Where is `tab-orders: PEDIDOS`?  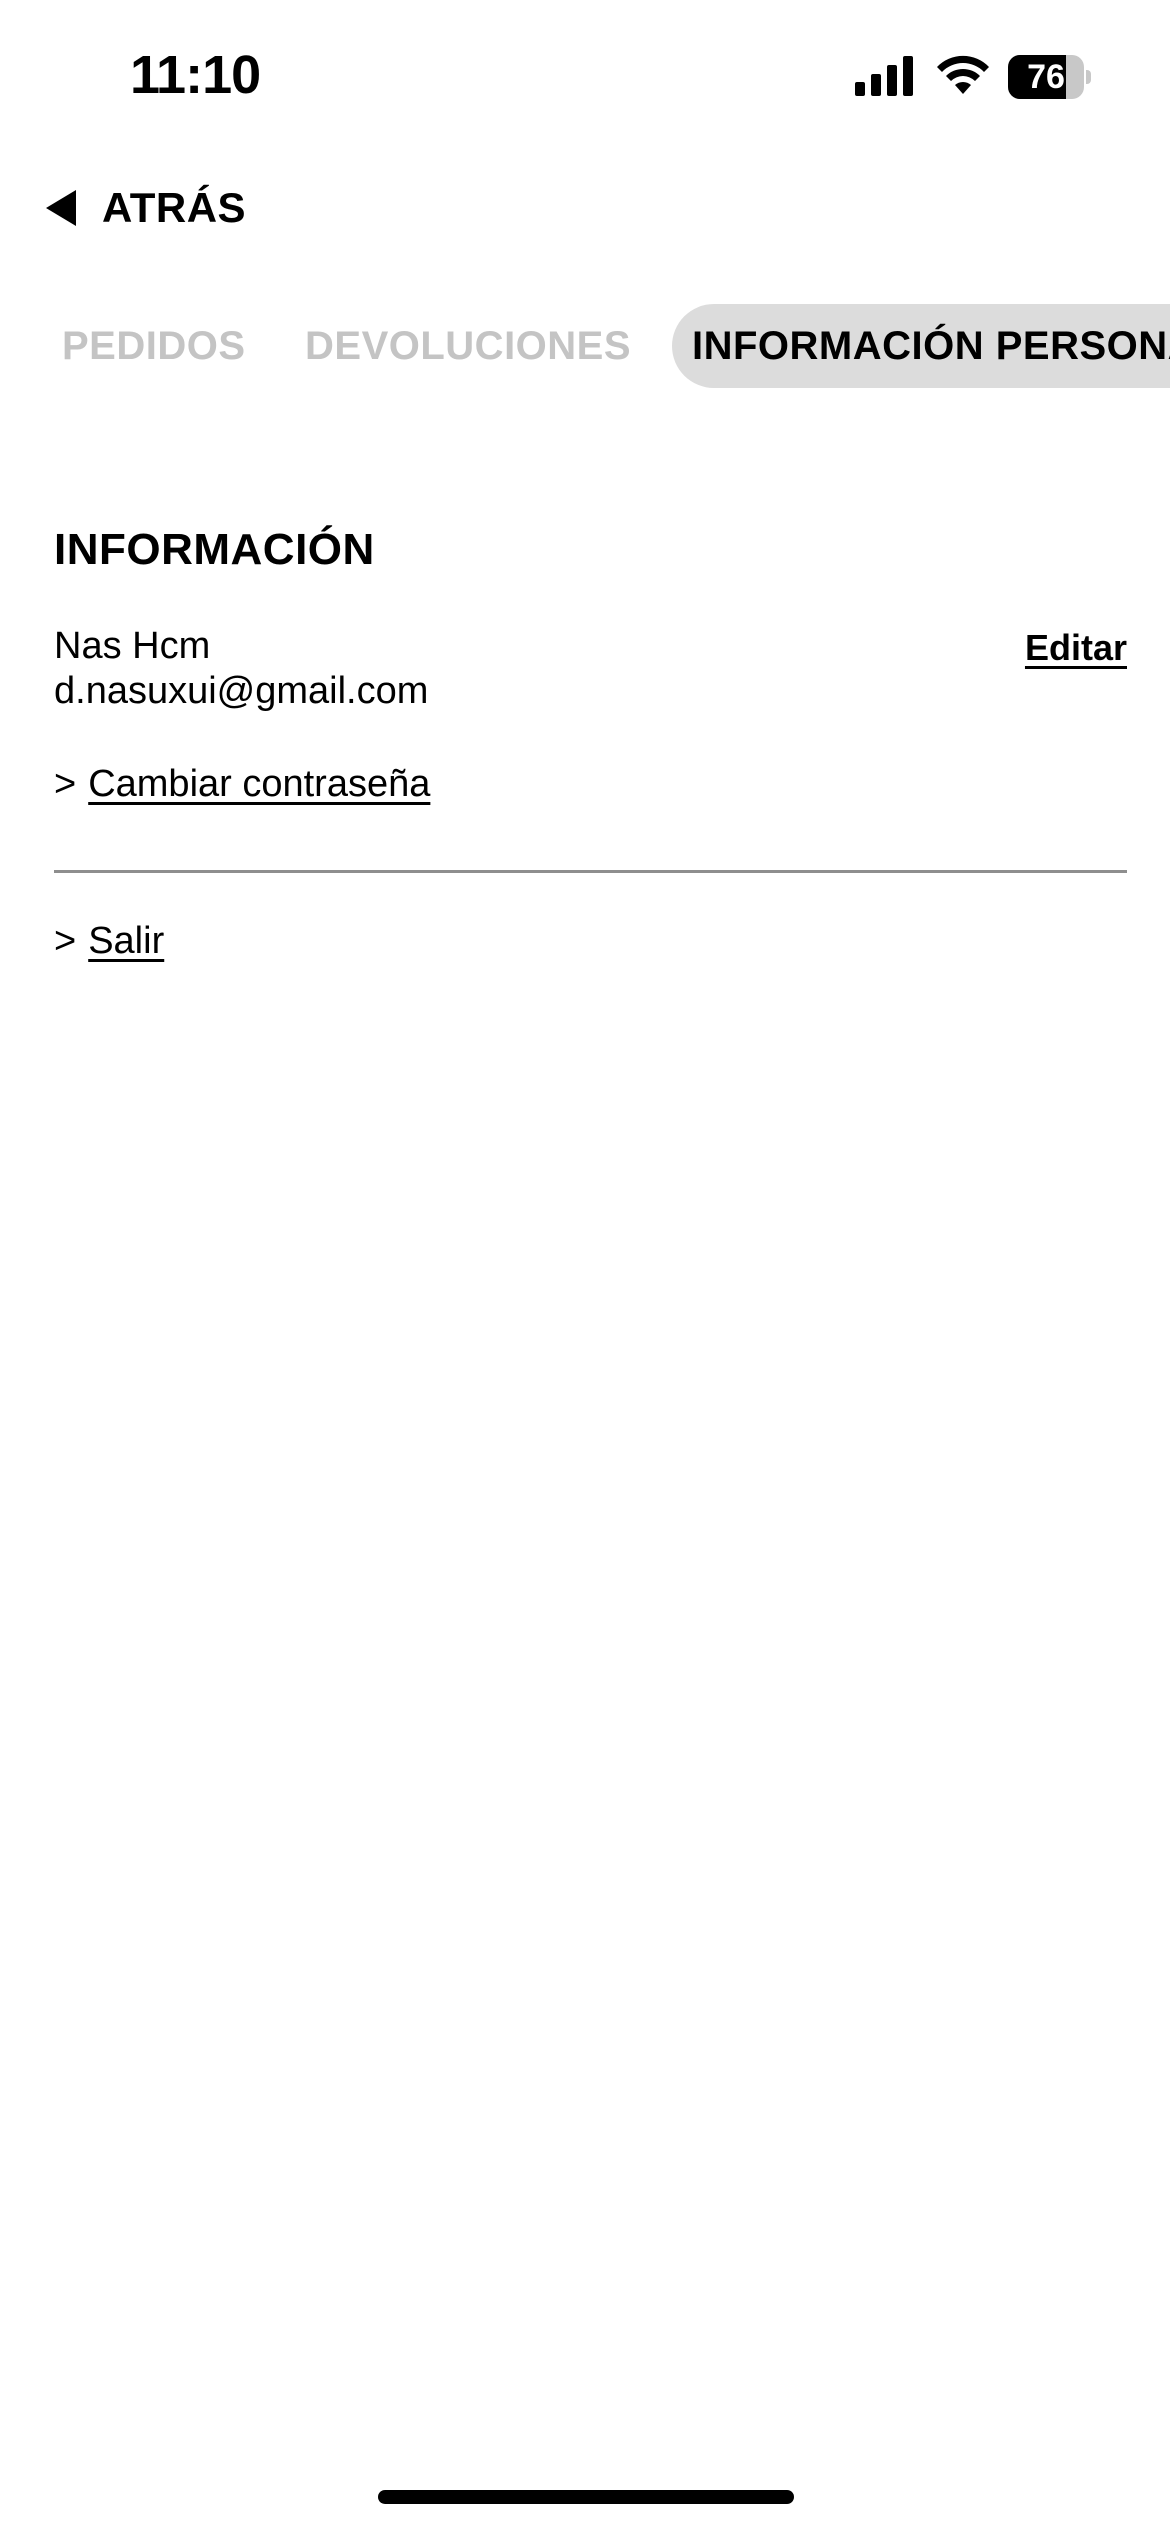 tab-orders: PEDIDOS is located at coordinates (154, 346).